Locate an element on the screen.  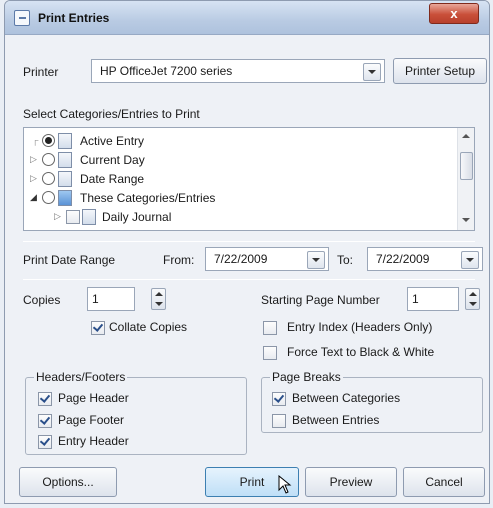
tree-item-daily-journal: ▷ Daily Journal is located at coordinates (234, 217).